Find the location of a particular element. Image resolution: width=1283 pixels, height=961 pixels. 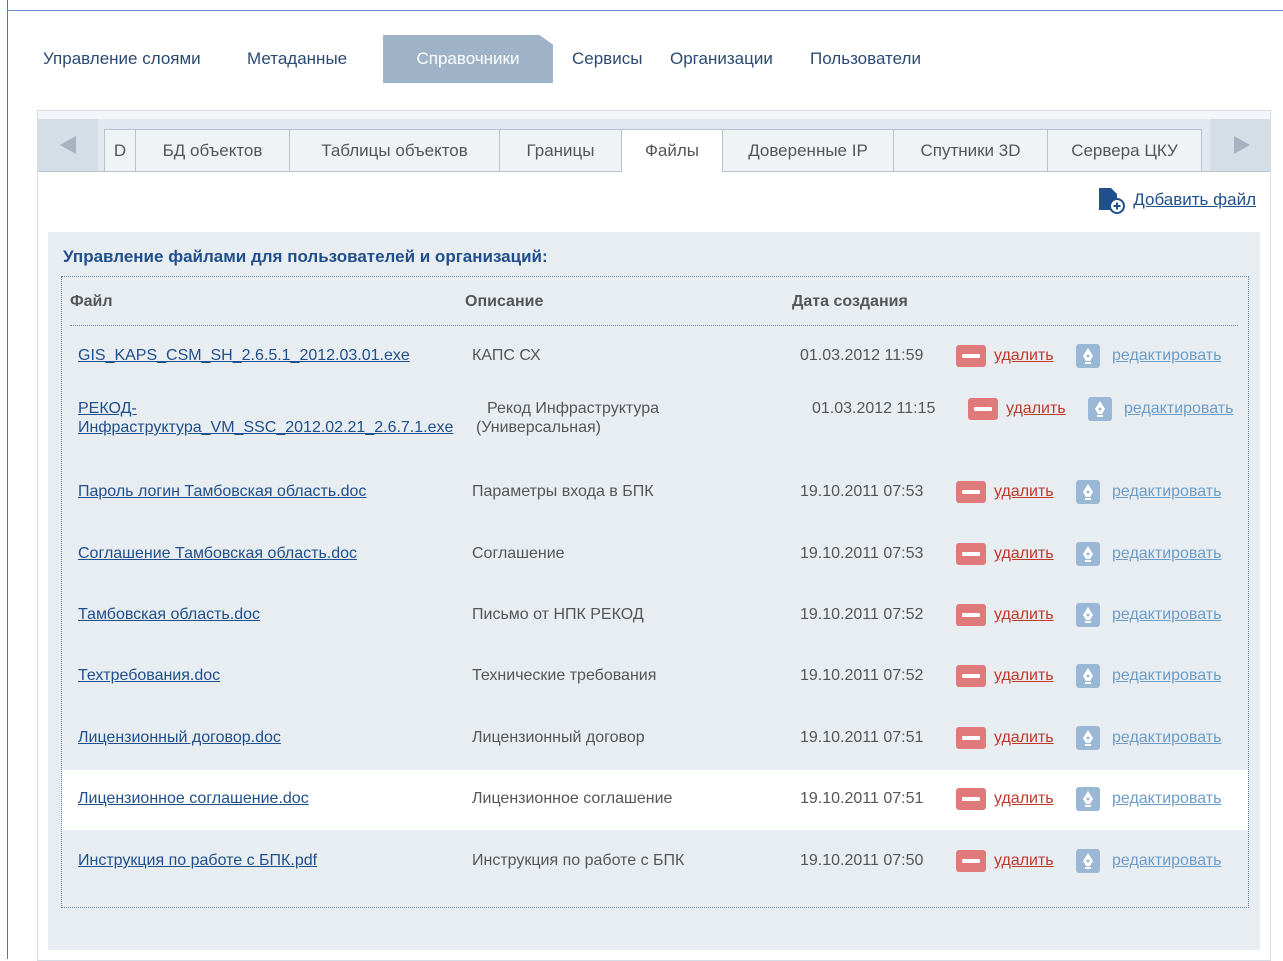

file-description-line1: Рекод Инфраструктура is located at coordinates (573, 408).